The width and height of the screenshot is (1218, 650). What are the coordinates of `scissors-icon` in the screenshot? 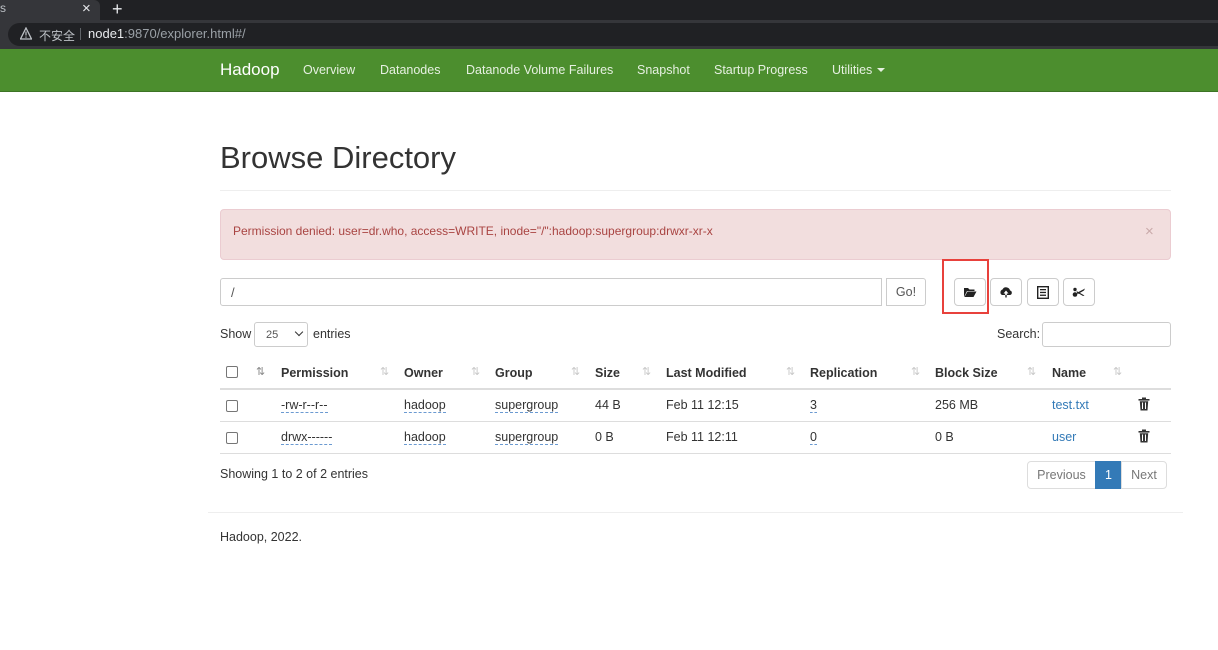 It's located at (1078, 292).